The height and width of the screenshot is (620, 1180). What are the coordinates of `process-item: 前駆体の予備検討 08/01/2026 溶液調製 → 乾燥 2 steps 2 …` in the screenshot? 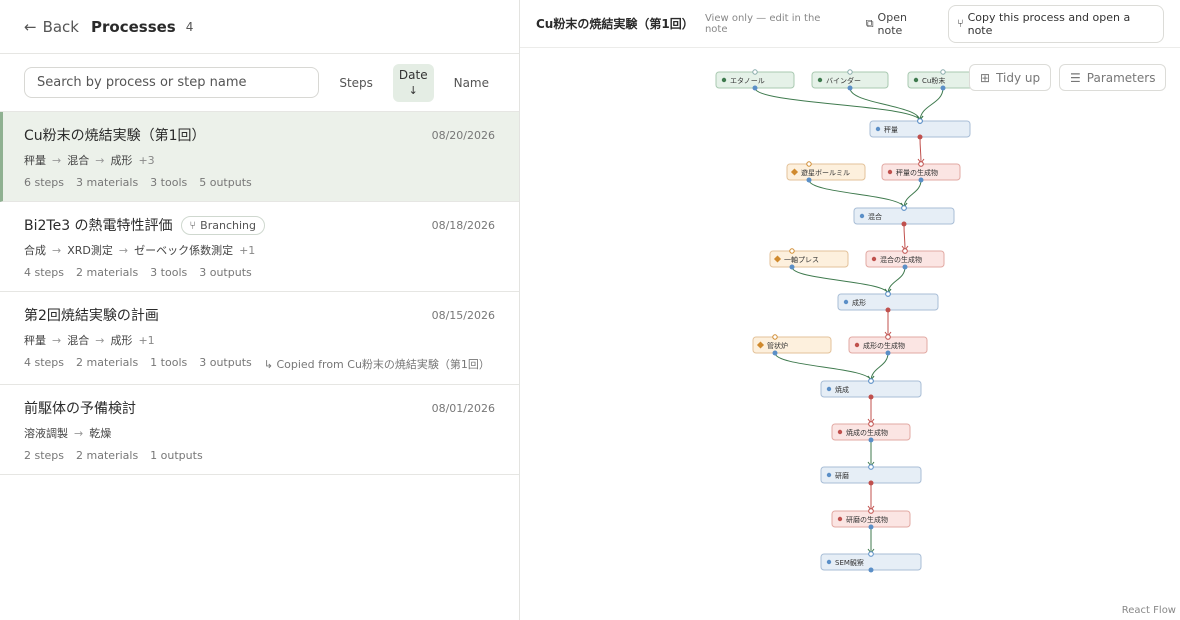 It's located at (259, 430).